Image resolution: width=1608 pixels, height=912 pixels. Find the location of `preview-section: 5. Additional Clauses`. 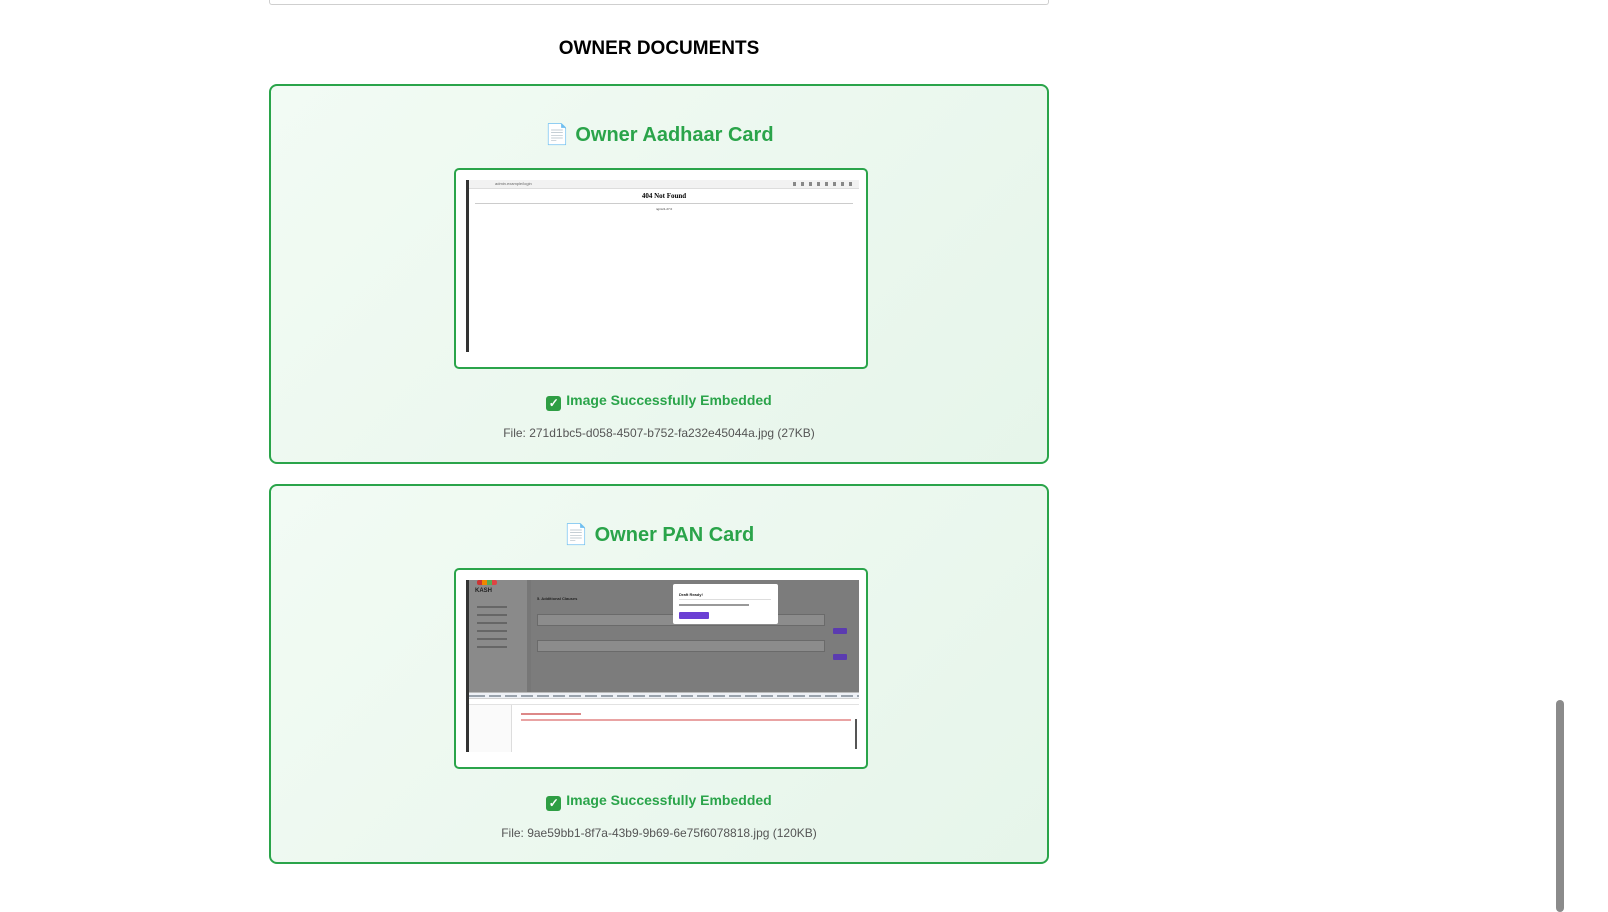

preview-section: 5. Additional Clauses is located at coordinates (557, 598).